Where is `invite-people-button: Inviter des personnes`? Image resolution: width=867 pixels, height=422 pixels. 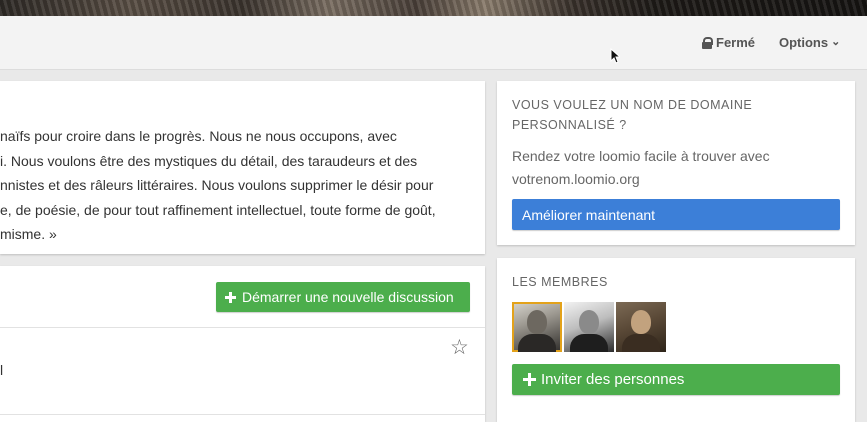
invite-people-button: Inviter des personnes is located at coordinates (676, 379).